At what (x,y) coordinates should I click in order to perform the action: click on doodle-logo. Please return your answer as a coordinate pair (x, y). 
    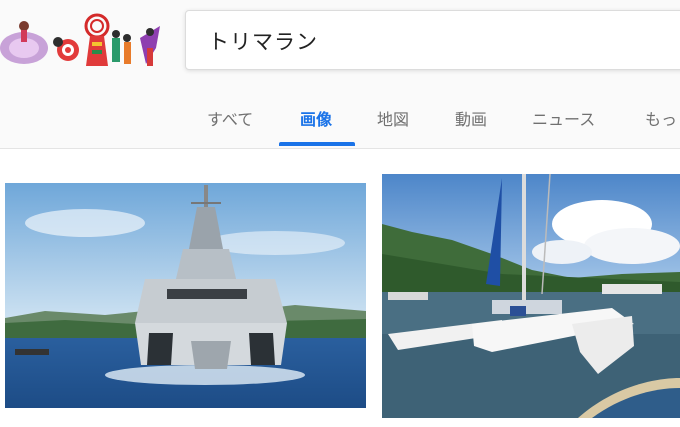
    Looking at the image, I should click on (84, 40).